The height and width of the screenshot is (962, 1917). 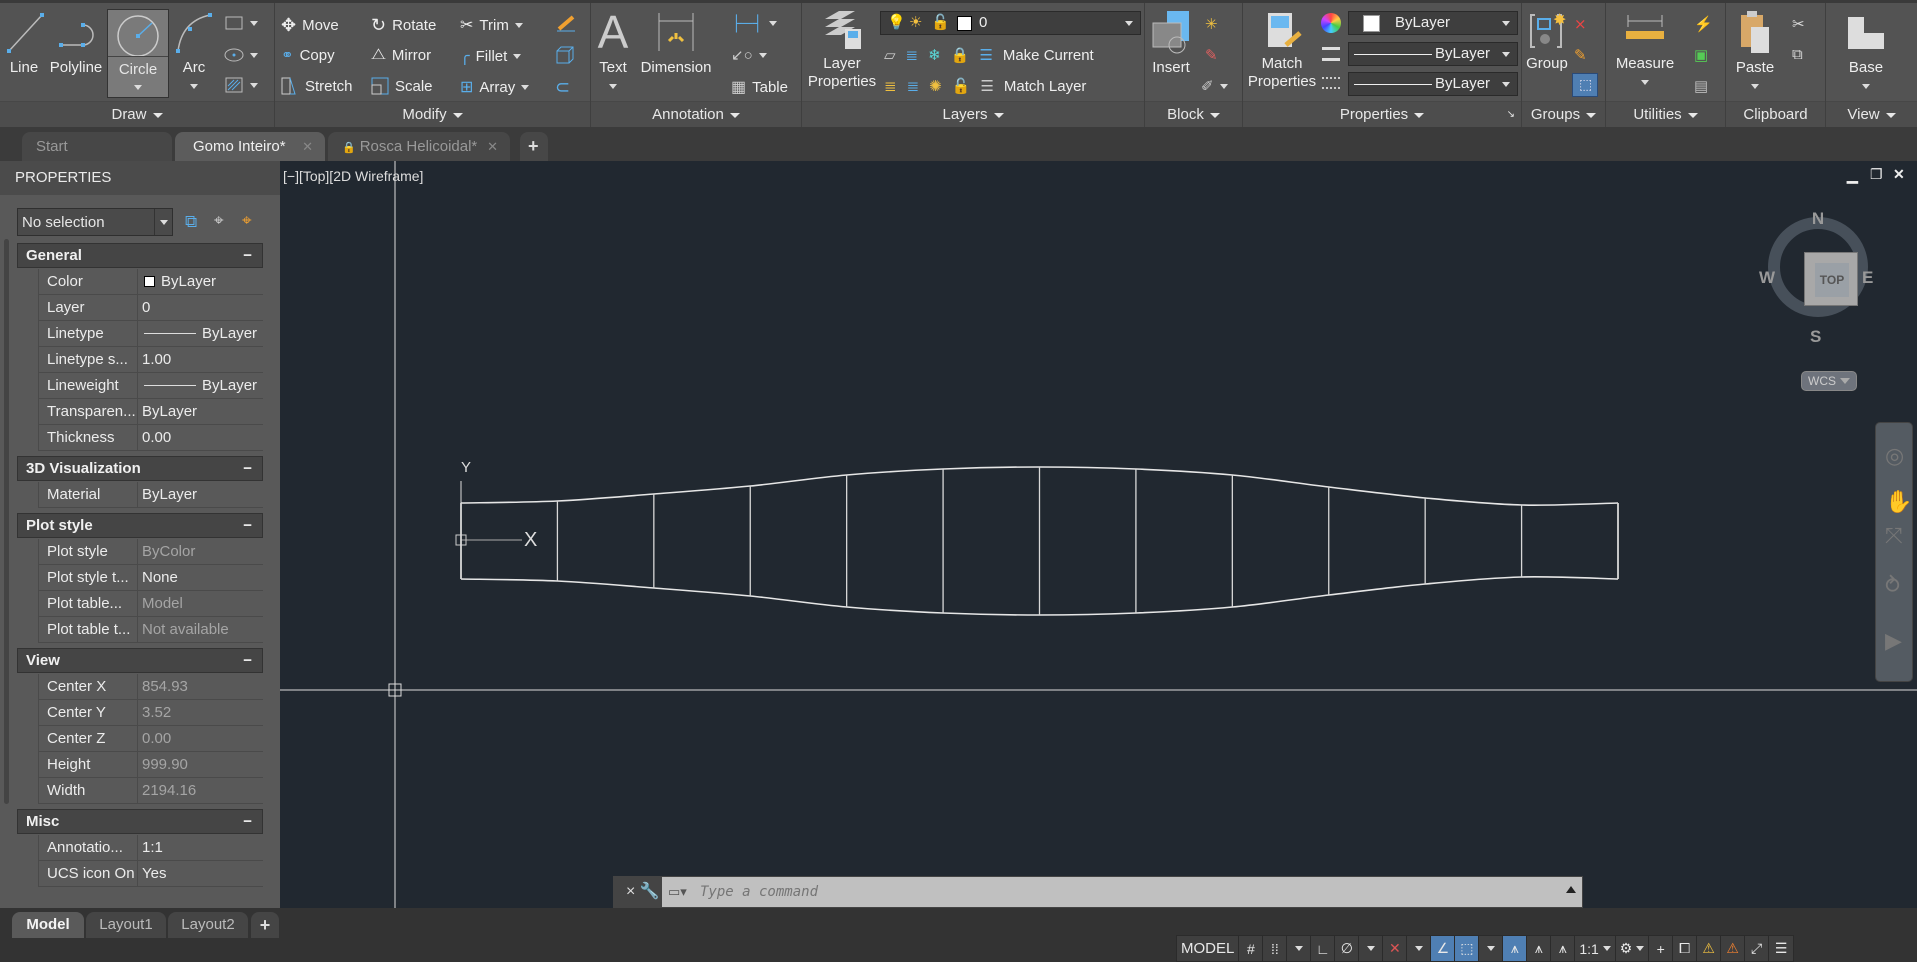 I want to click on dialog-launcher-icon: ↘, so click(x=1511, y=115).